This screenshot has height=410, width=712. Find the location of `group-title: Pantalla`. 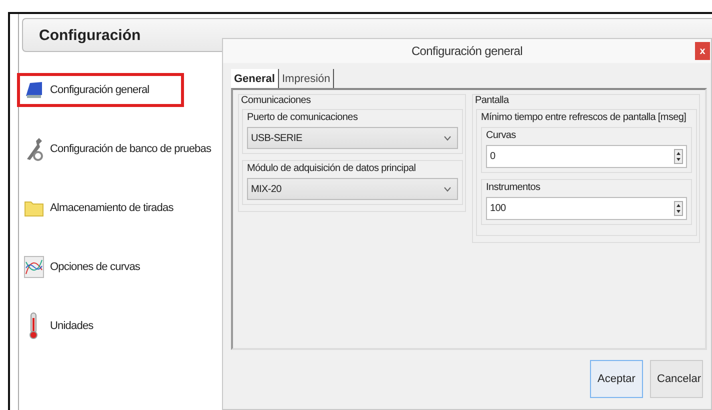

group-title: Pantalla is located at coordinates (492, 100).